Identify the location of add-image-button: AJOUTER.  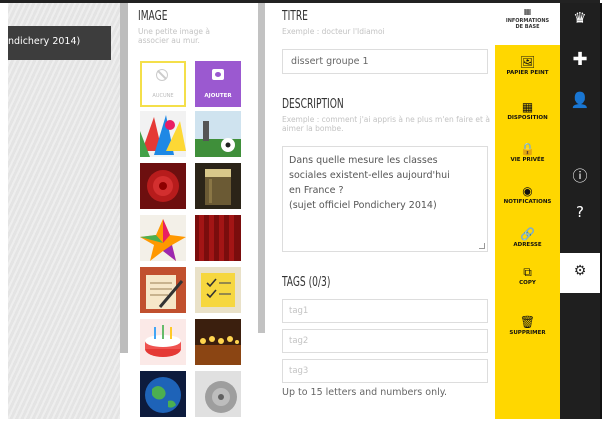
(218, 84).